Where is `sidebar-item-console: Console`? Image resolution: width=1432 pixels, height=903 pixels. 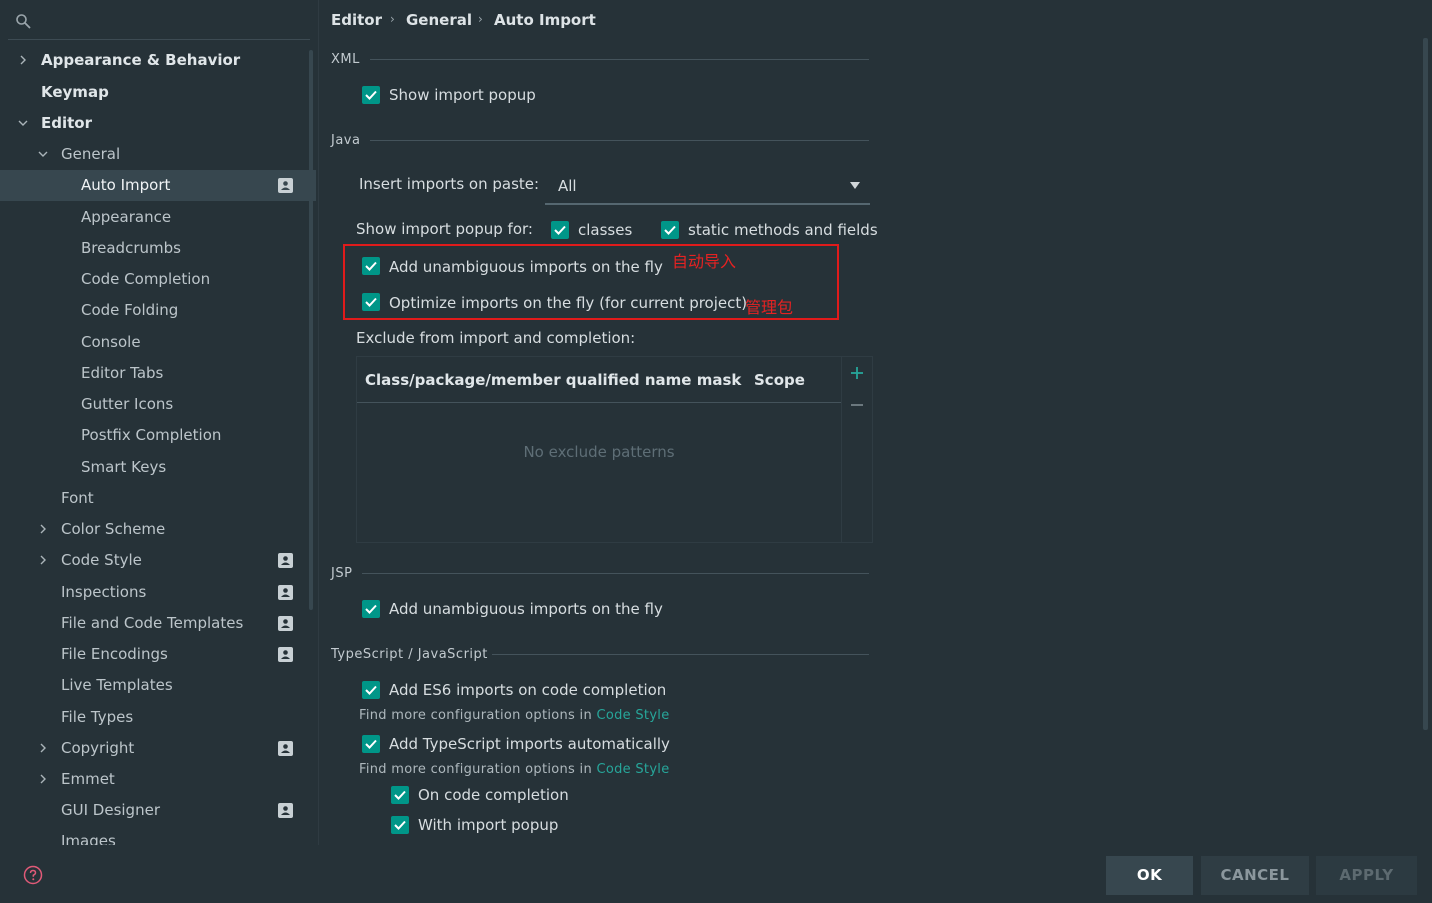 sidebar-item-console: Console is located at coordinates (158, 342).